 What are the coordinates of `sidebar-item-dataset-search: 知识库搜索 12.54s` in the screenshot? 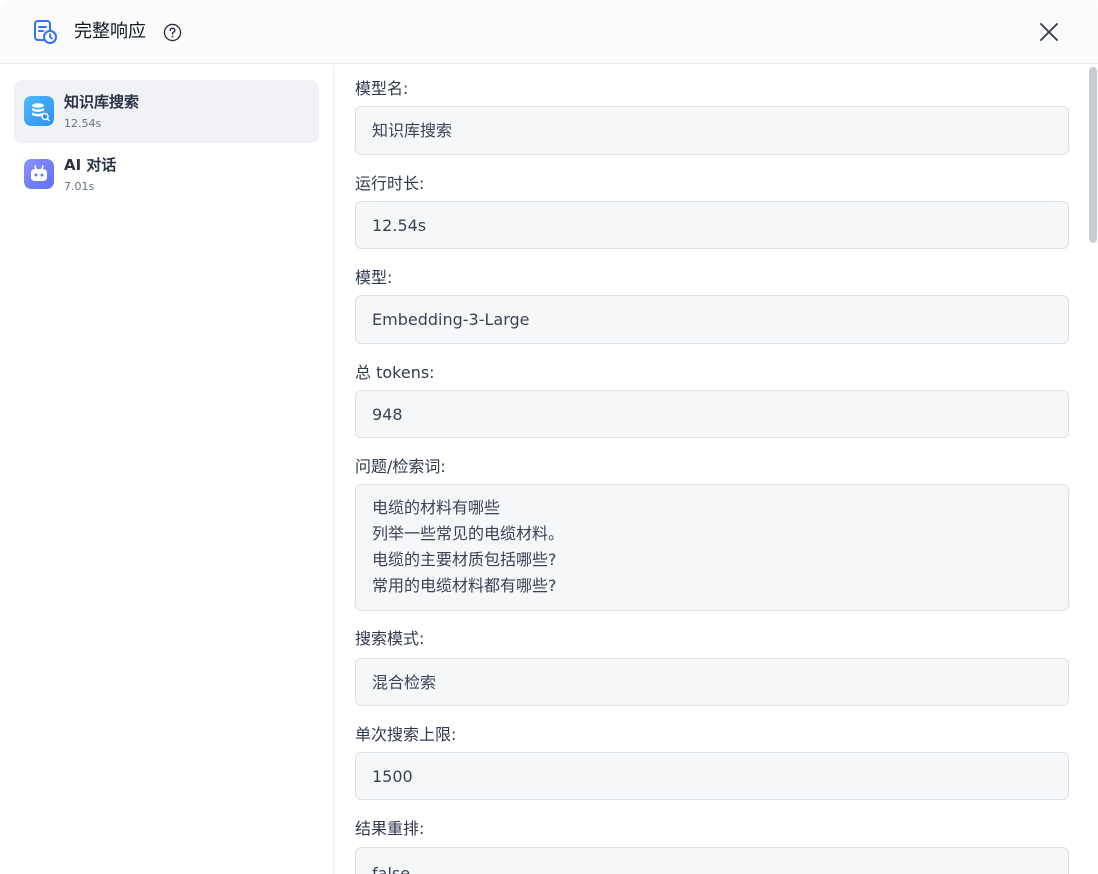 It's located at (166, 111).